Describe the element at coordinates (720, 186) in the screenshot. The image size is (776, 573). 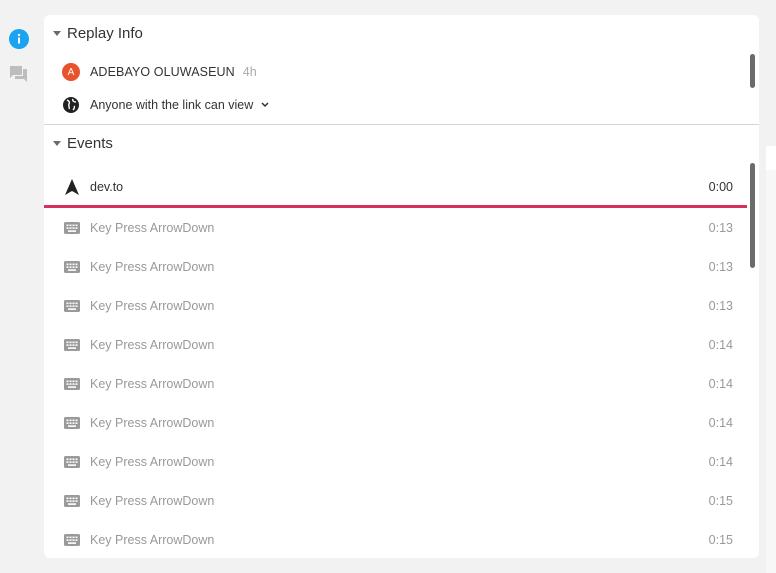
I see `event-time: 0:00` at that location.